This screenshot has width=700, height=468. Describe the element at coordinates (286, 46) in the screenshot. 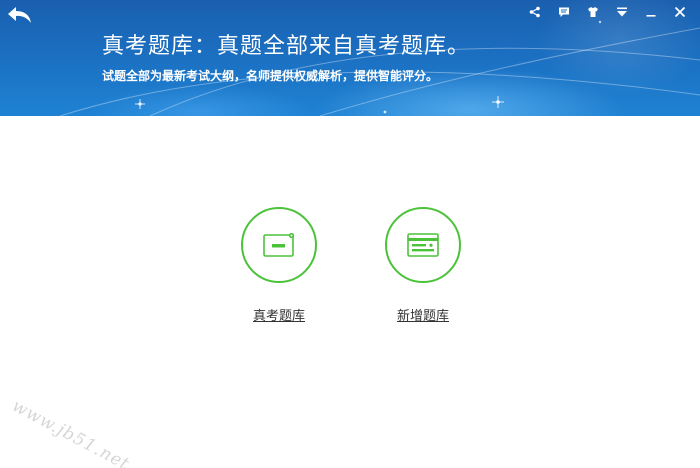

I see `page-title: 真考题库：真题全部来自真考题库。` at that location.